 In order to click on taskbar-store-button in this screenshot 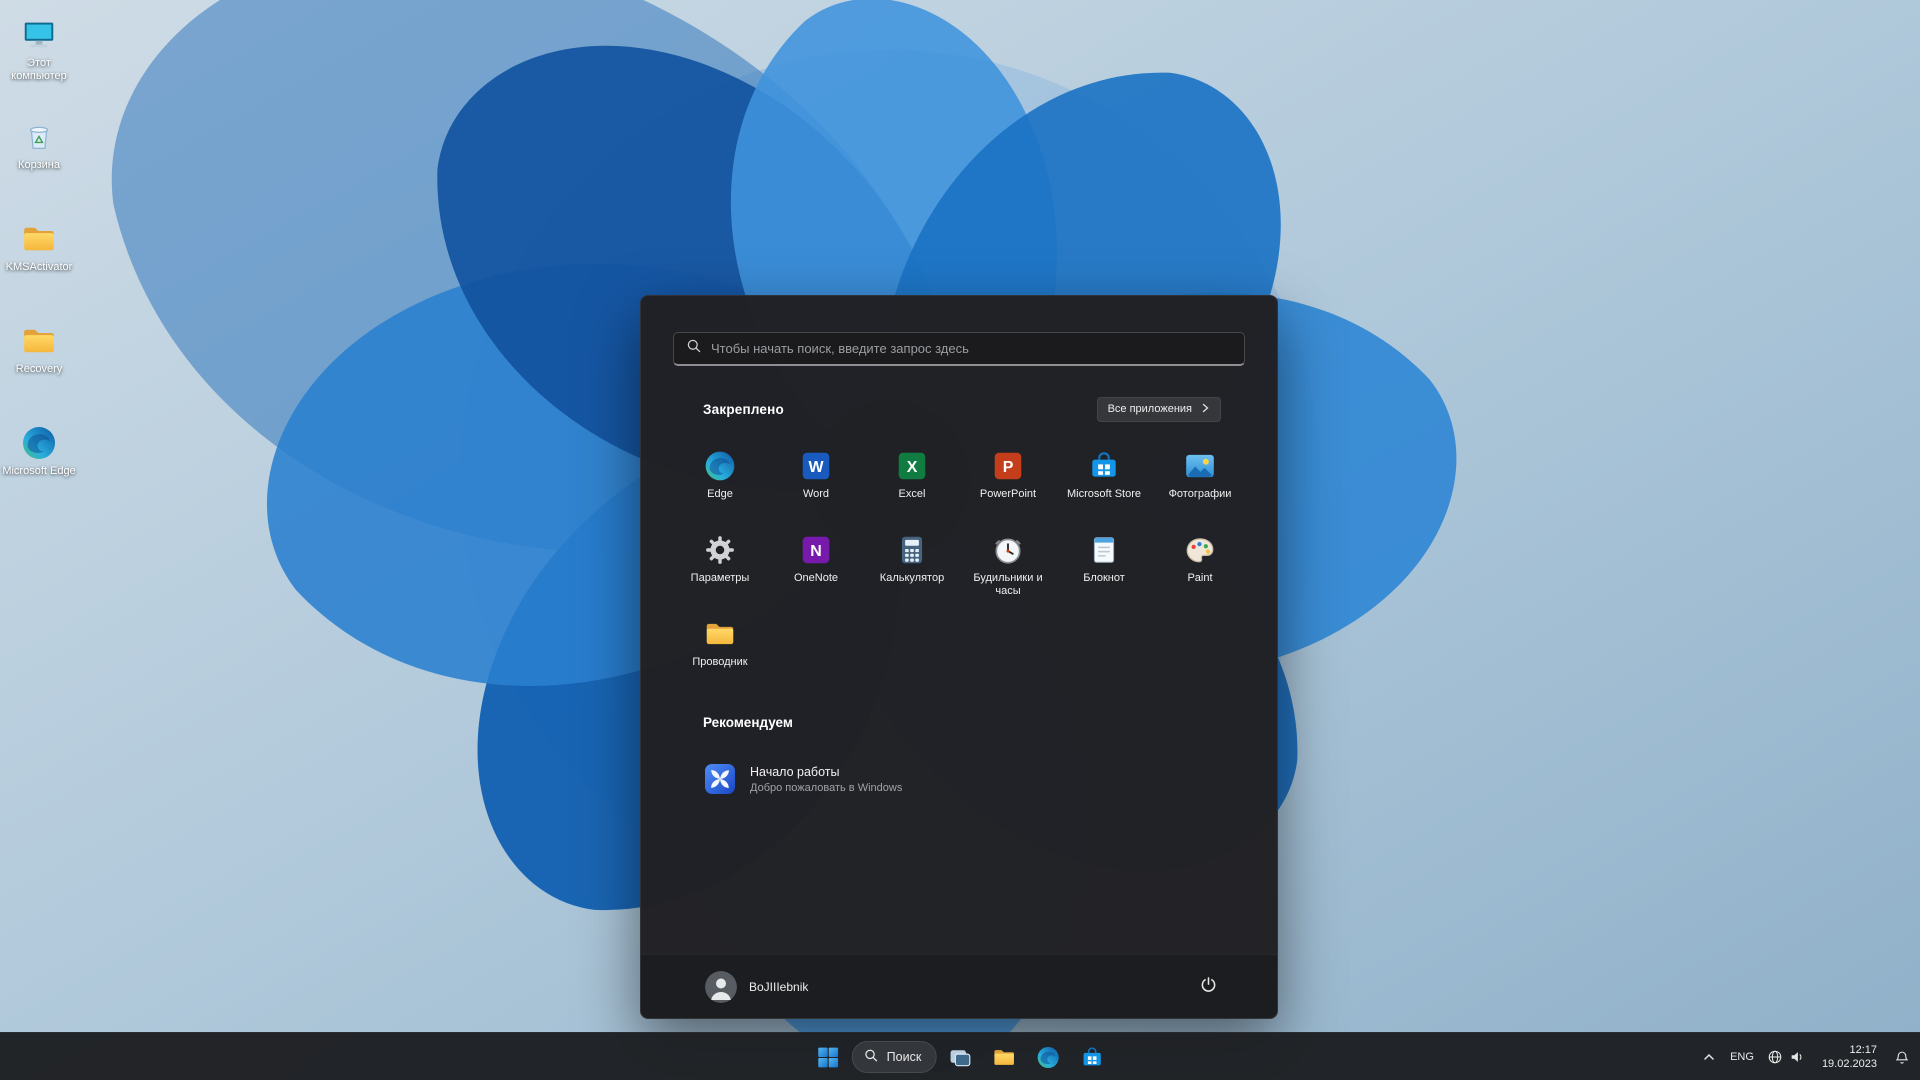, I will do `click(1092, 1057)`.